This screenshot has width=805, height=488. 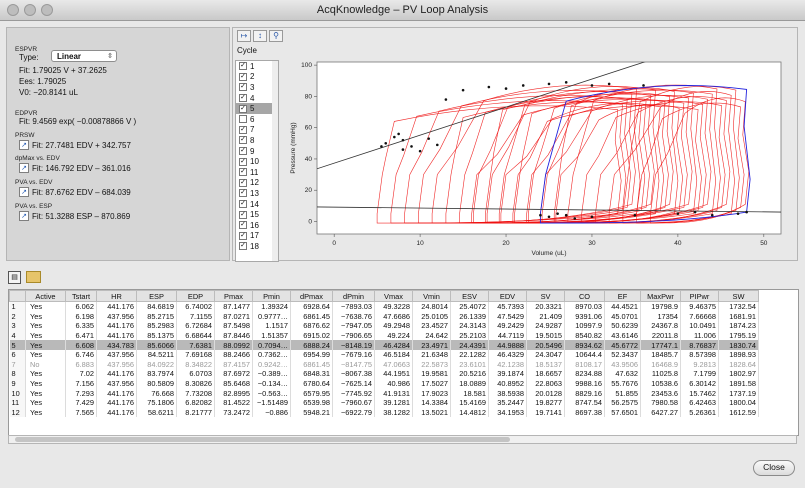 What do you see at coordinates (271, 412) in the screenshot?
I see `table-cell: −0.886` at bounding box center [271, 412].